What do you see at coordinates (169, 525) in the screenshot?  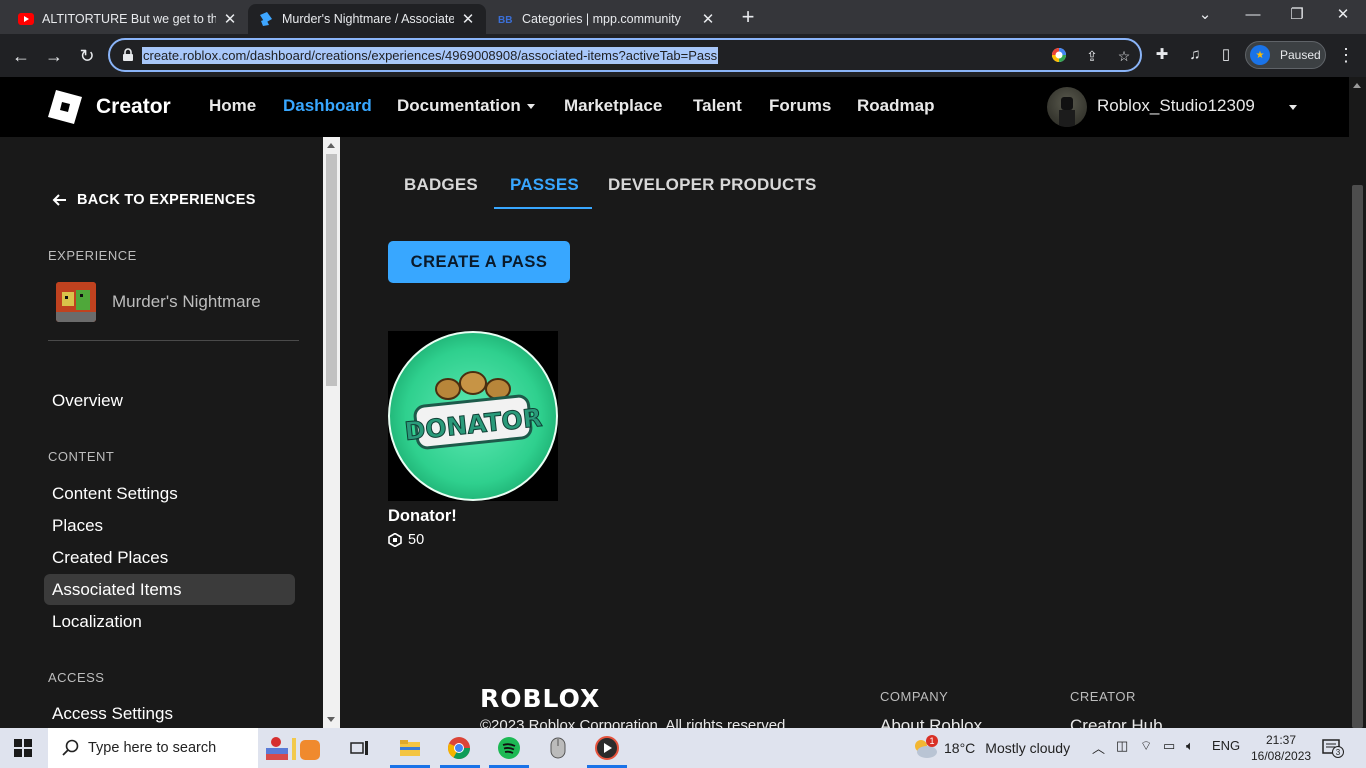 I see `sidebar-item-places: Places` at bounding box center [169, 525].